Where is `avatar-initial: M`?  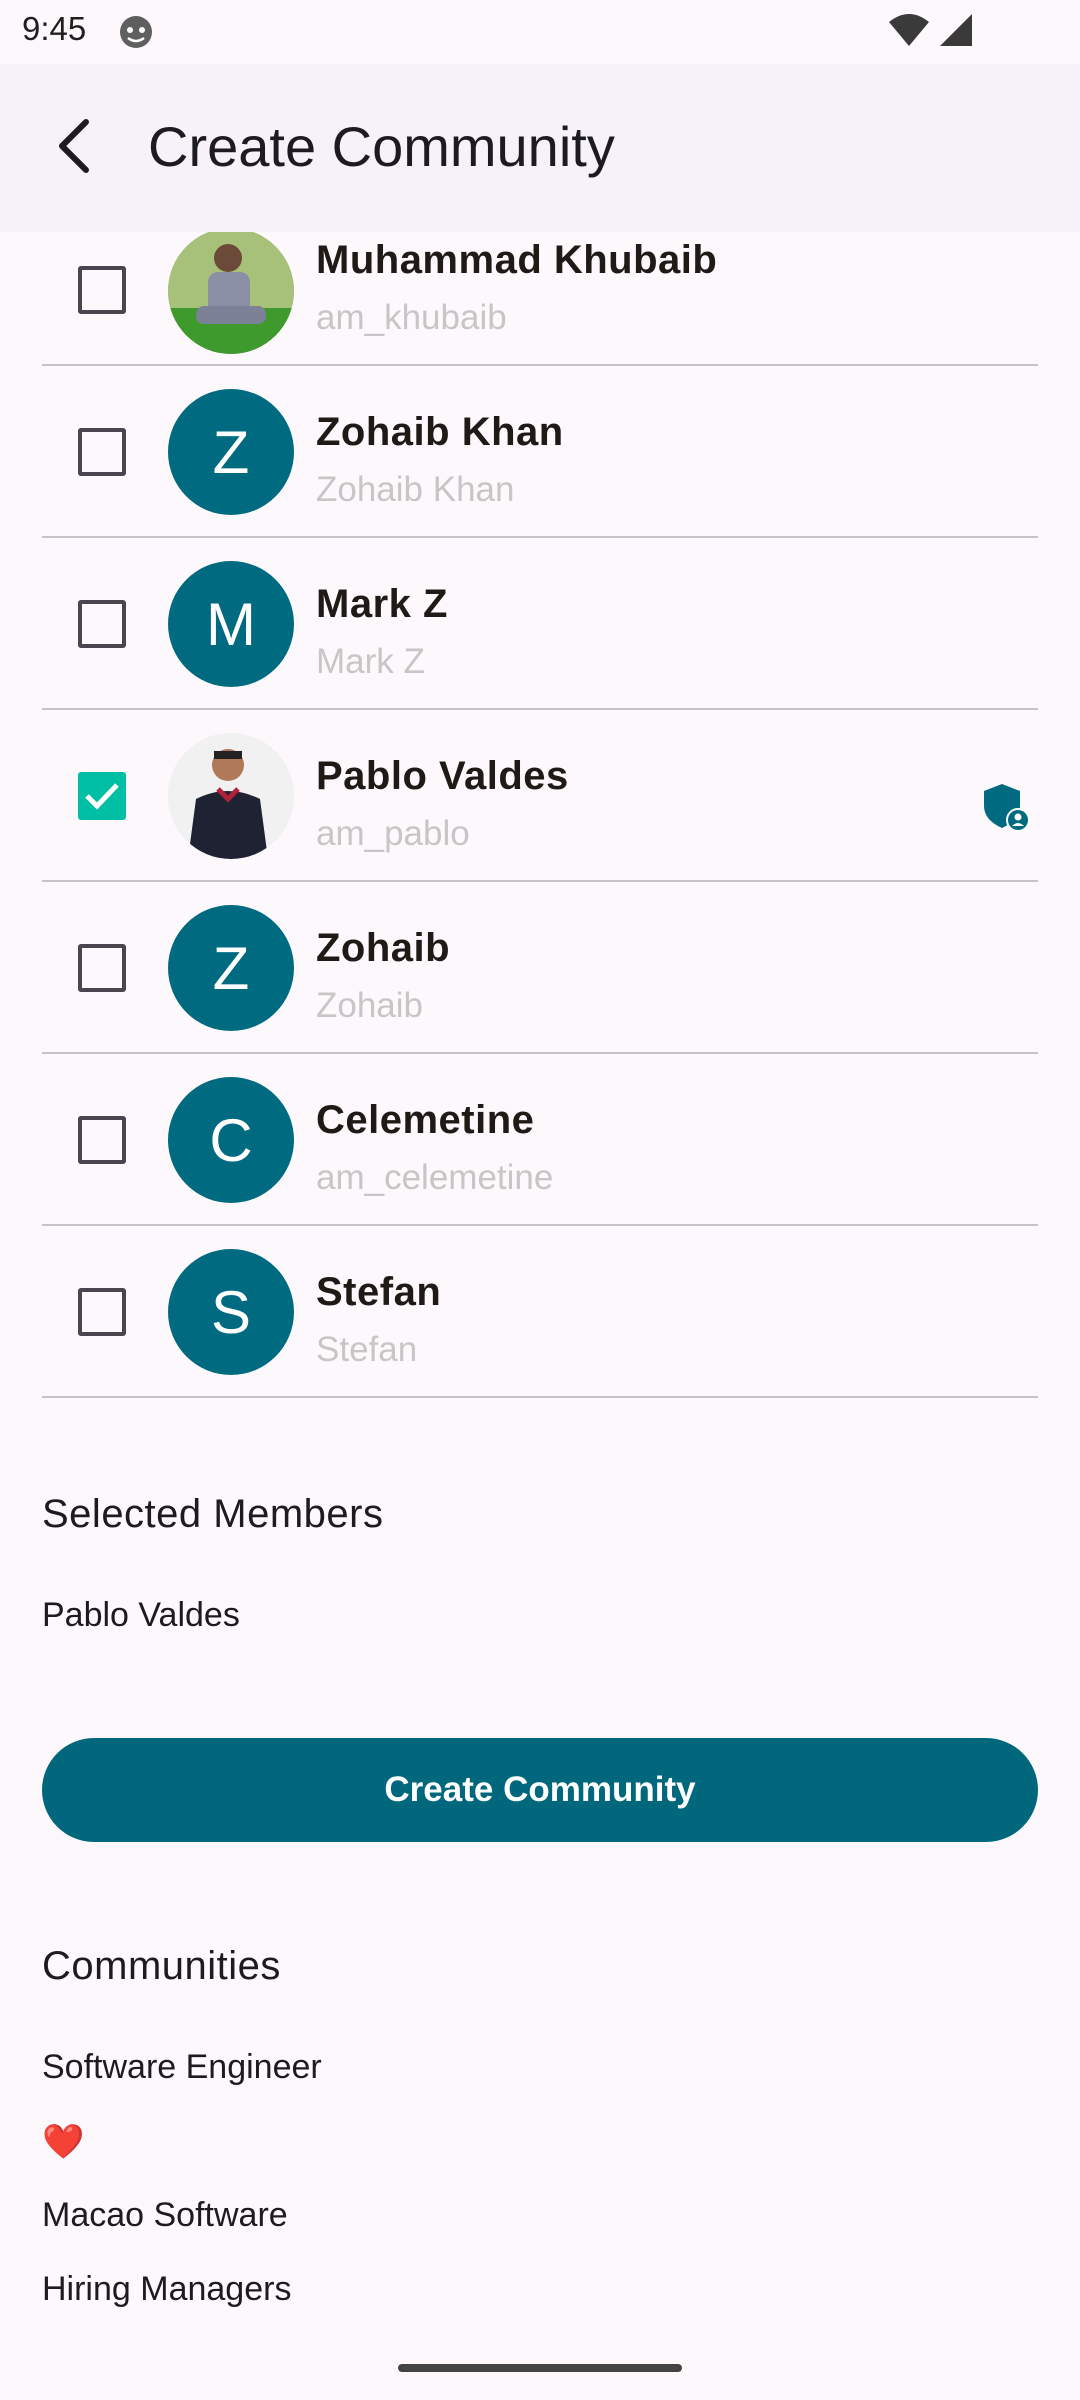
avatar-initial: M is located at coordinates (231, 624).